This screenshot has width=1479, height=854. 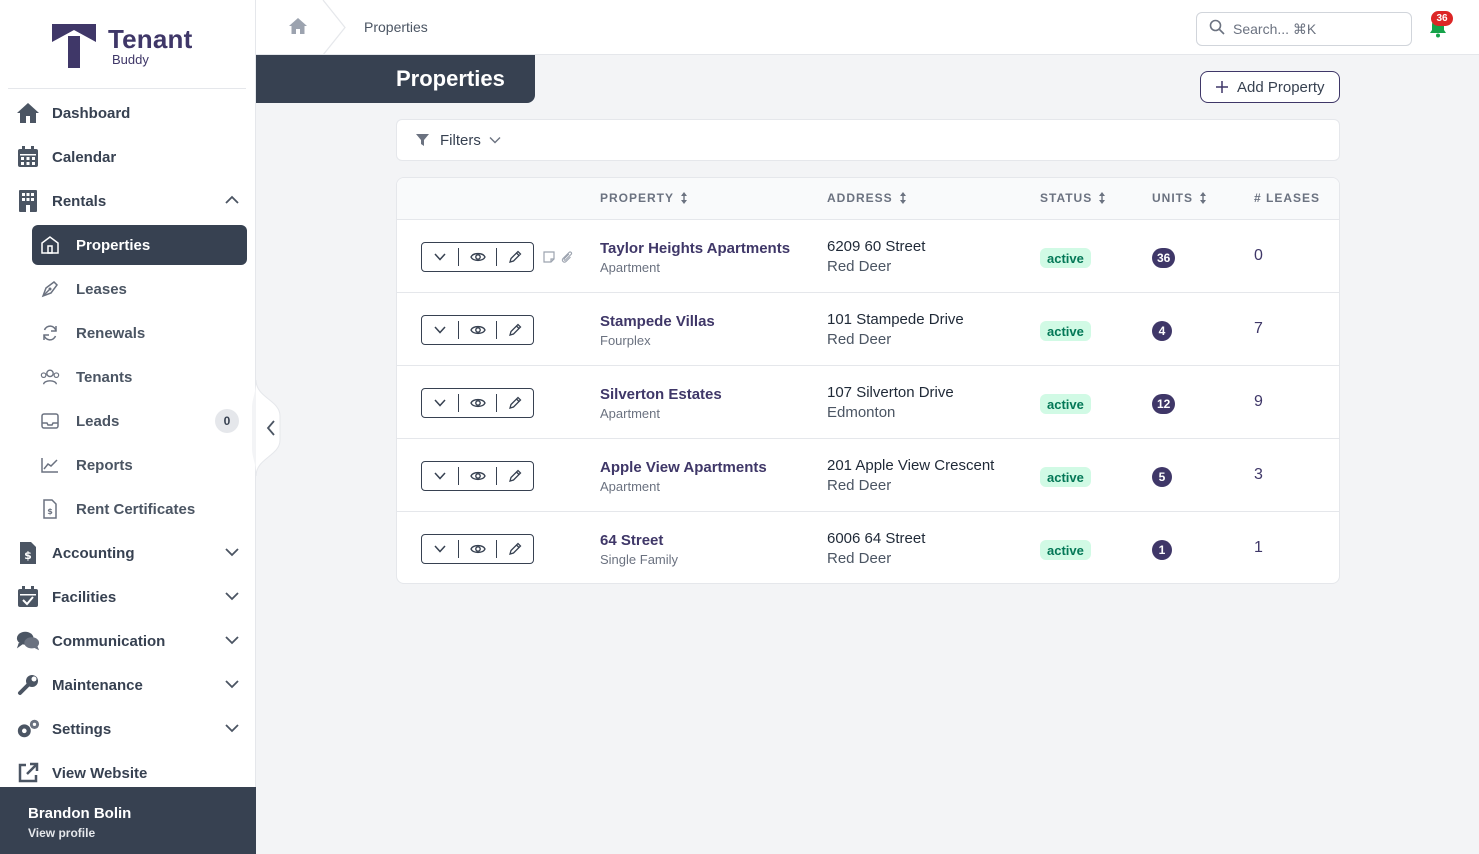 I want to click on units-badge: 36, so click(x=1164, y=258).